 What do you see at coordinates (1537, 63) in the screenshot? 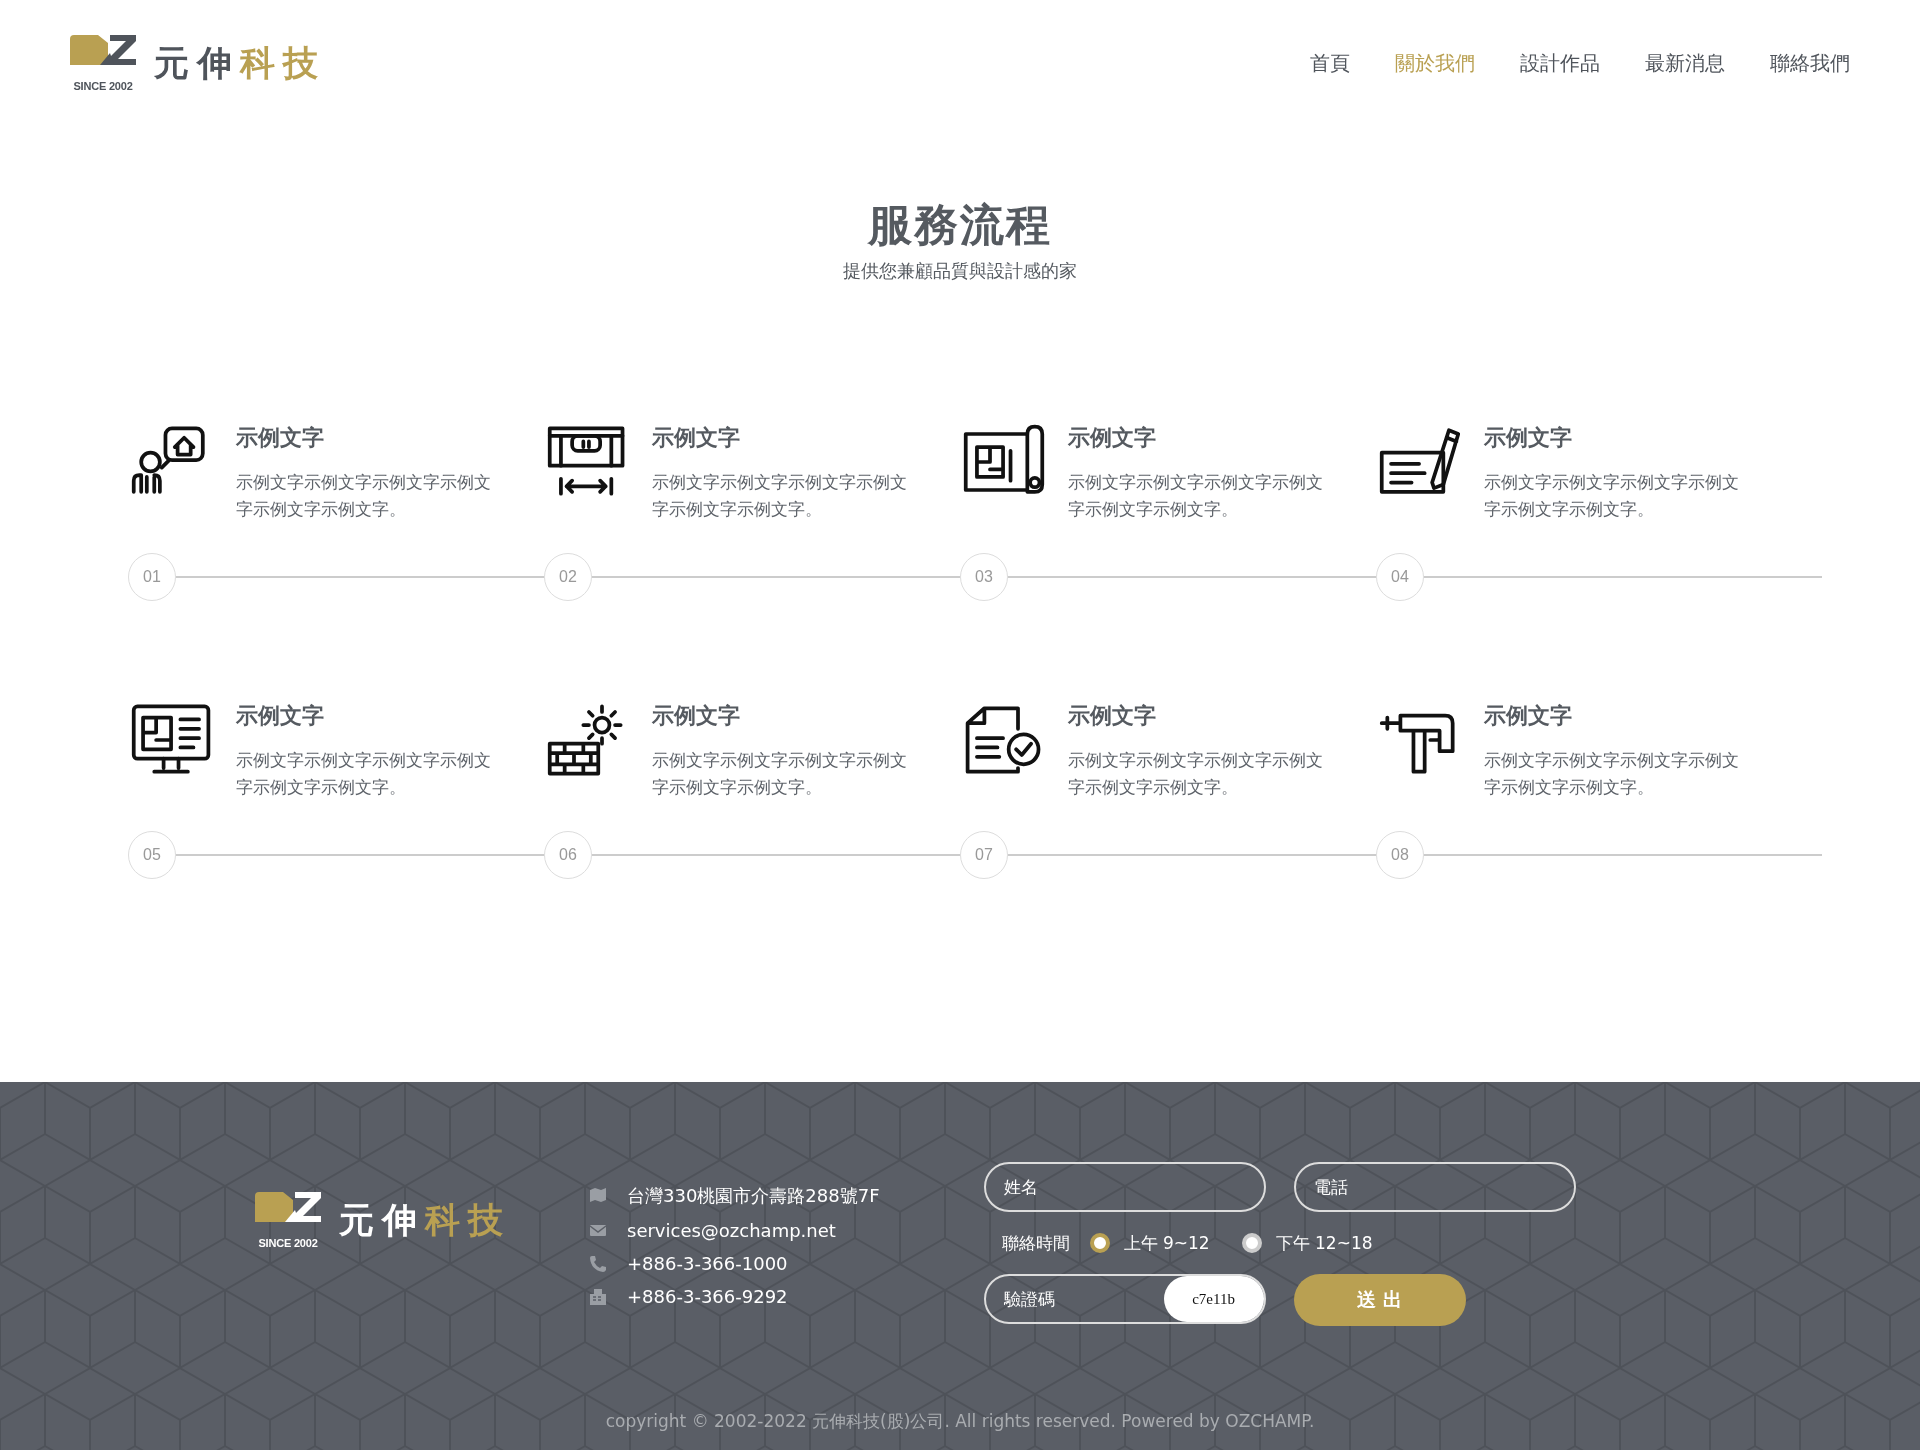
I see `nav-link: 設計作品` at bounding box center [1537, 63].